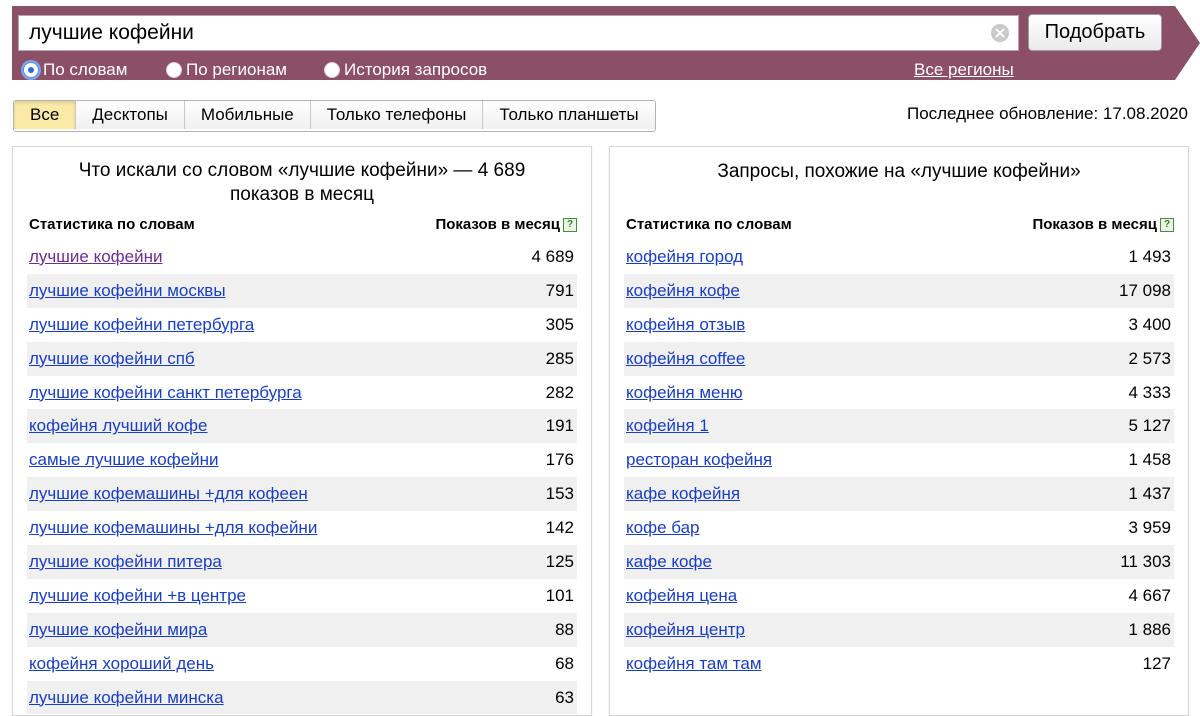 The width and height of the screenshot is (1200, 716). I want to click on impressions-count: 1 886, so click(1149, 629).